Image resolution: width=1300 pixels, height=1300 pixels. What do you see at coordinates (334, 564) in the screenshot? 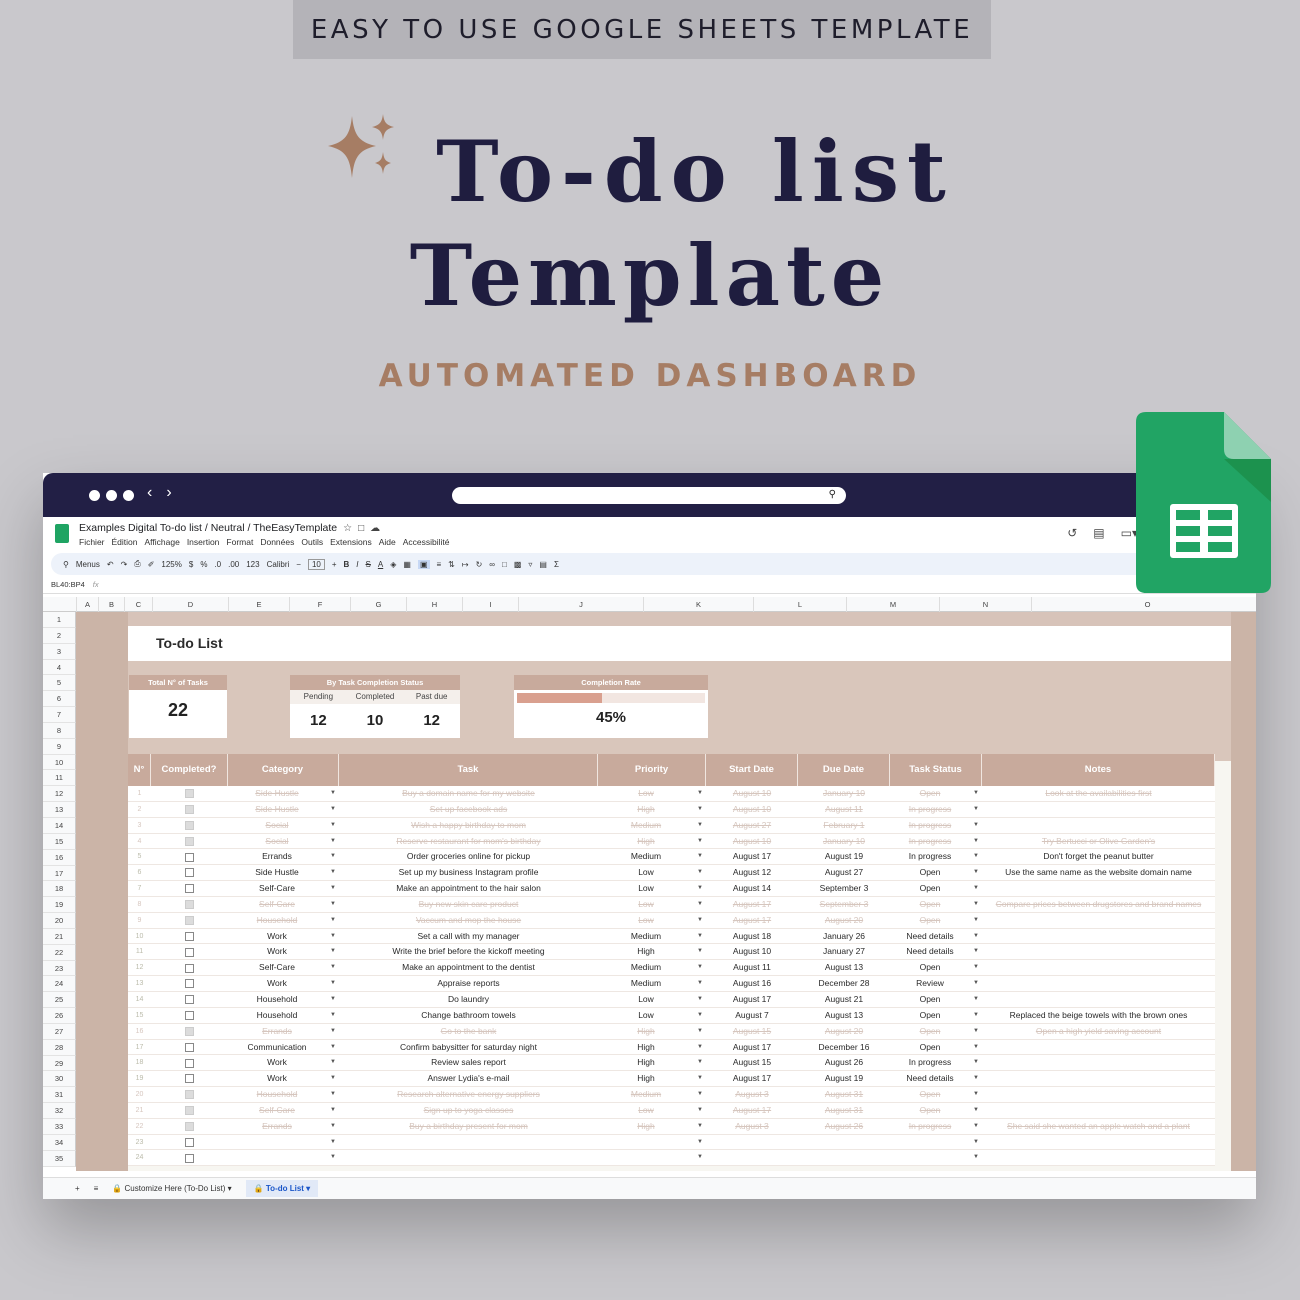
I see `font-size-increase: +` at bounding box center [334, 564].